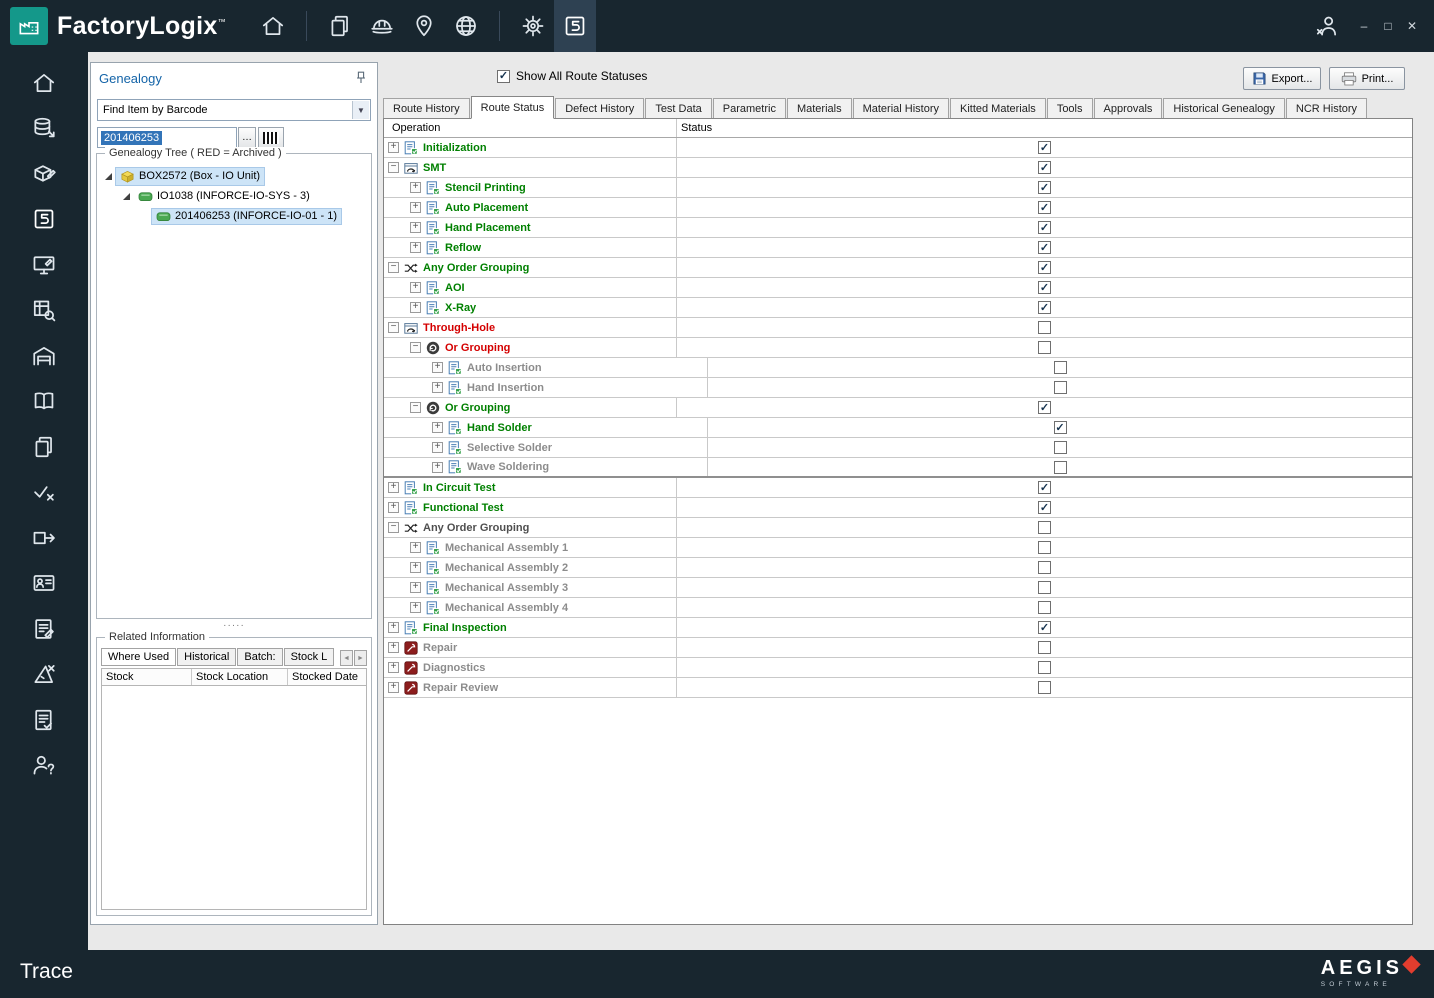 This screenshot has width=1434, height=998. I want to click on minimize-button: –, so click(1364, 26).